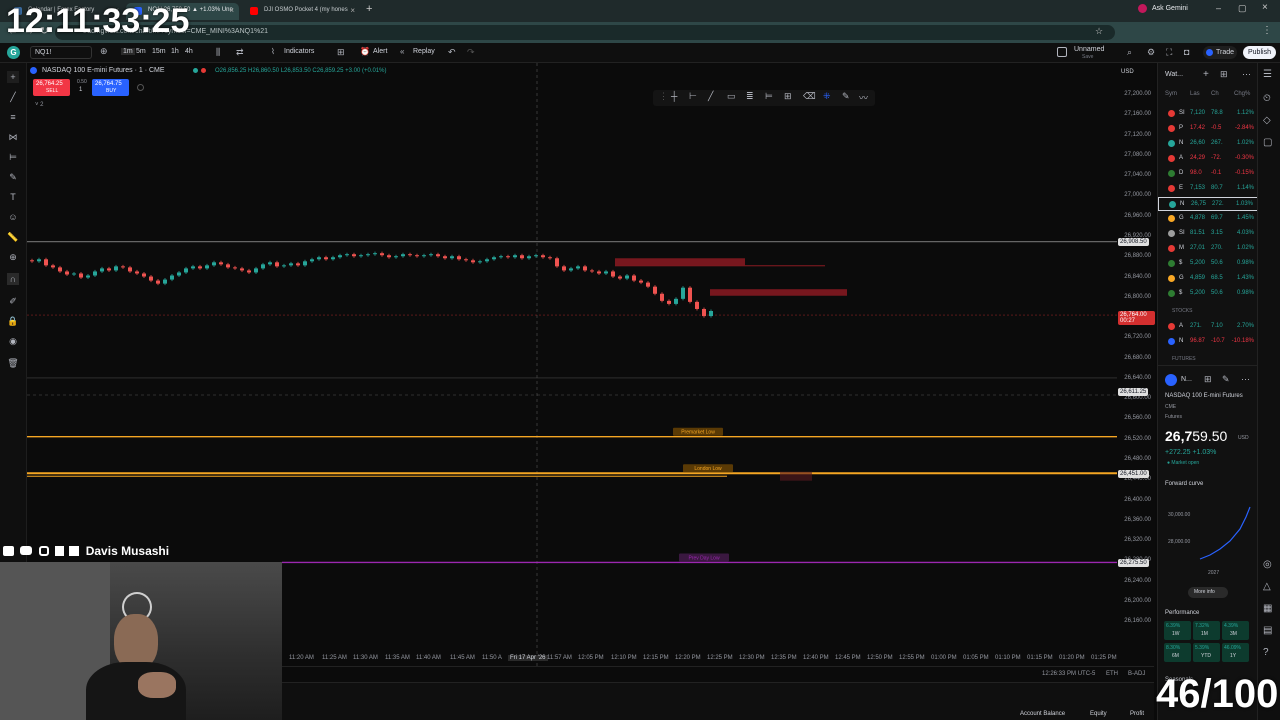 The width and height of the screenshot is (1280, 720). Describe the element at coordinates (104, 51) in the screenshot. I see `add-symbol-icon: ⊕` at that location.